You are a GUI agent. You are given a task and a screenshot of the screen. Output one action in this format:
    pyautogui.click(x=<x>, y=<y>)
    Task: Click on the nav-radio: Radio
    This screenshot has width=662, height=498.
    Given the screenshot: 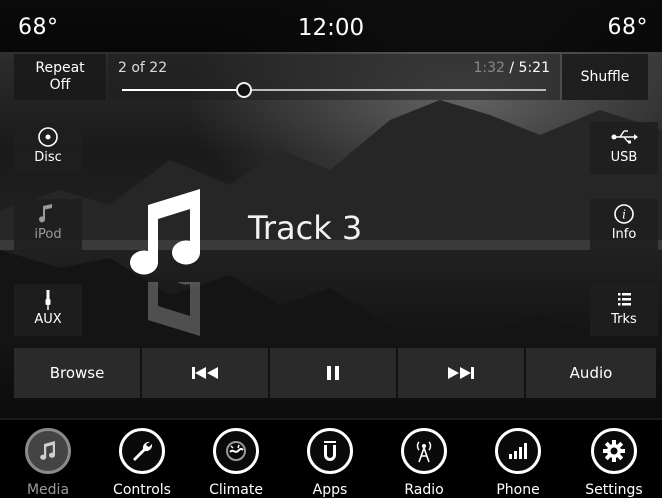 What is the action you would take?
    pyautogui.click(x=424, y=463)
    